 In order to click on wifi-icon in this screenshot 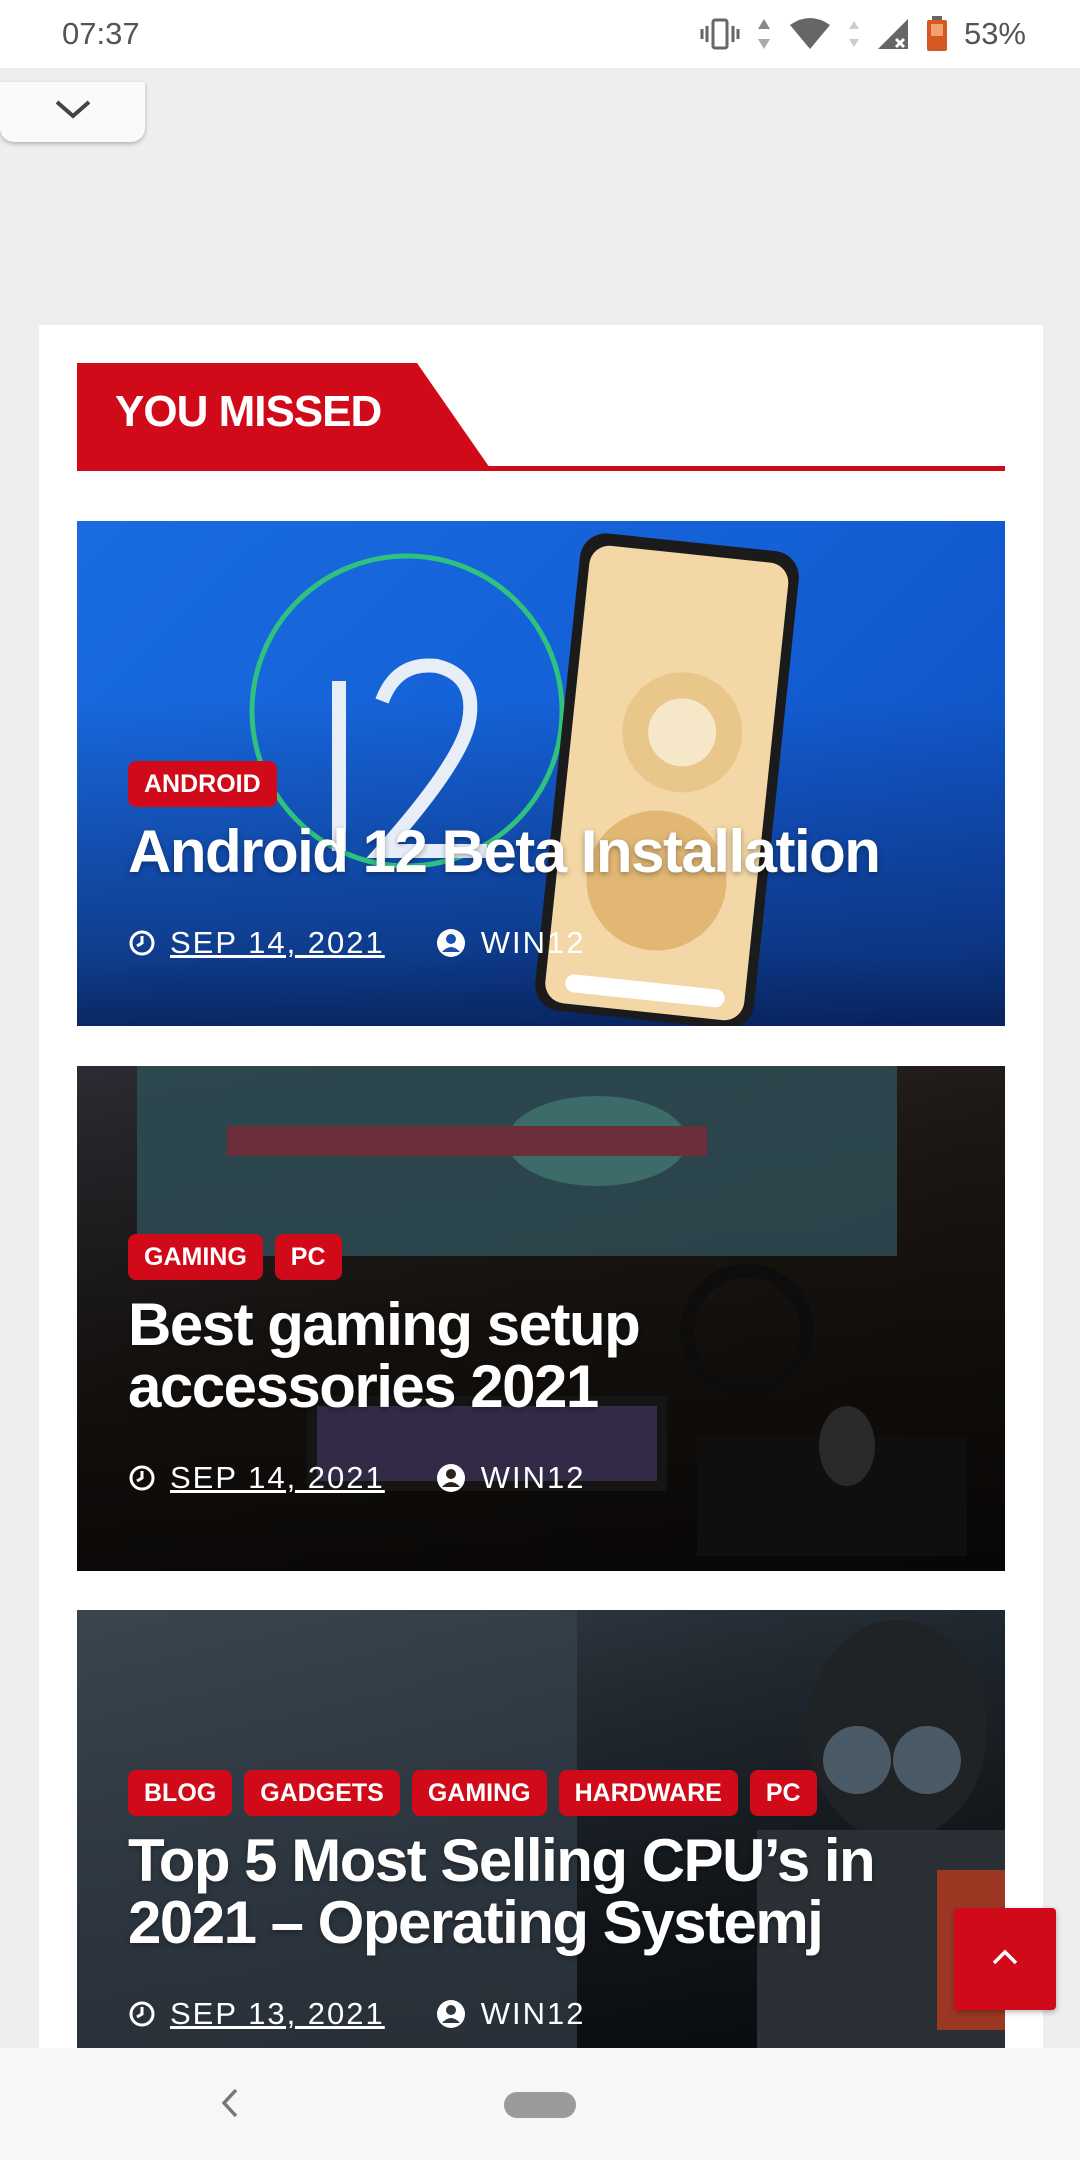, I will do `click(810, 34)`.